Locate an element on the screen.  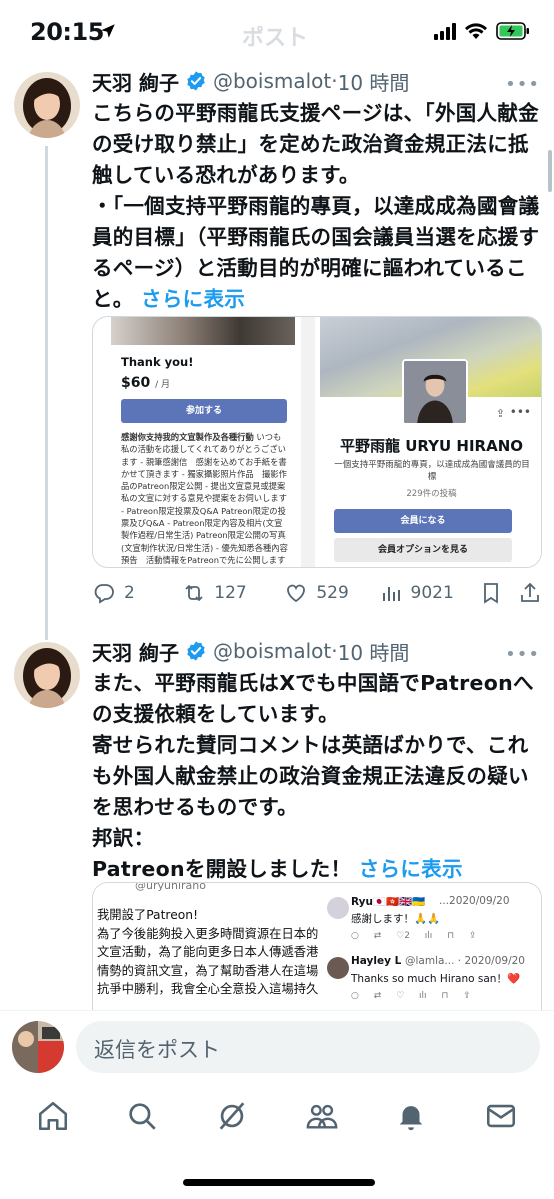
reply-composer: 返信をポスト is located at coordinates (277, 1045).